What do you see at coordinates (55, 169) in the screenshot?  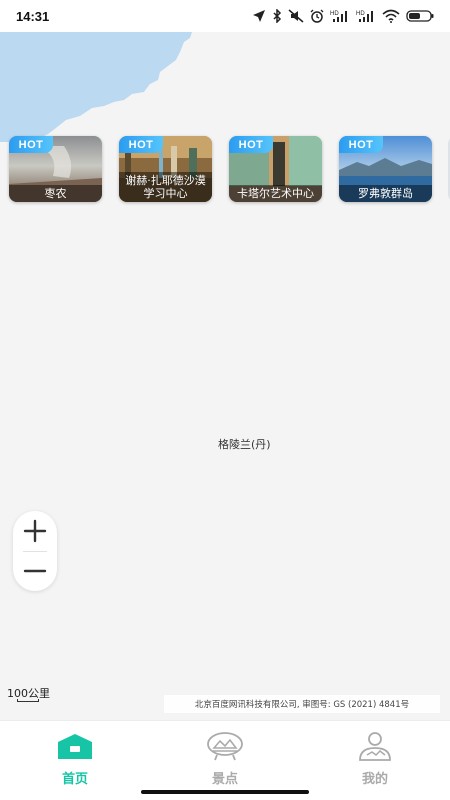 I see `scenic-card: HOT 枣农` at bounding box center [55, 169].